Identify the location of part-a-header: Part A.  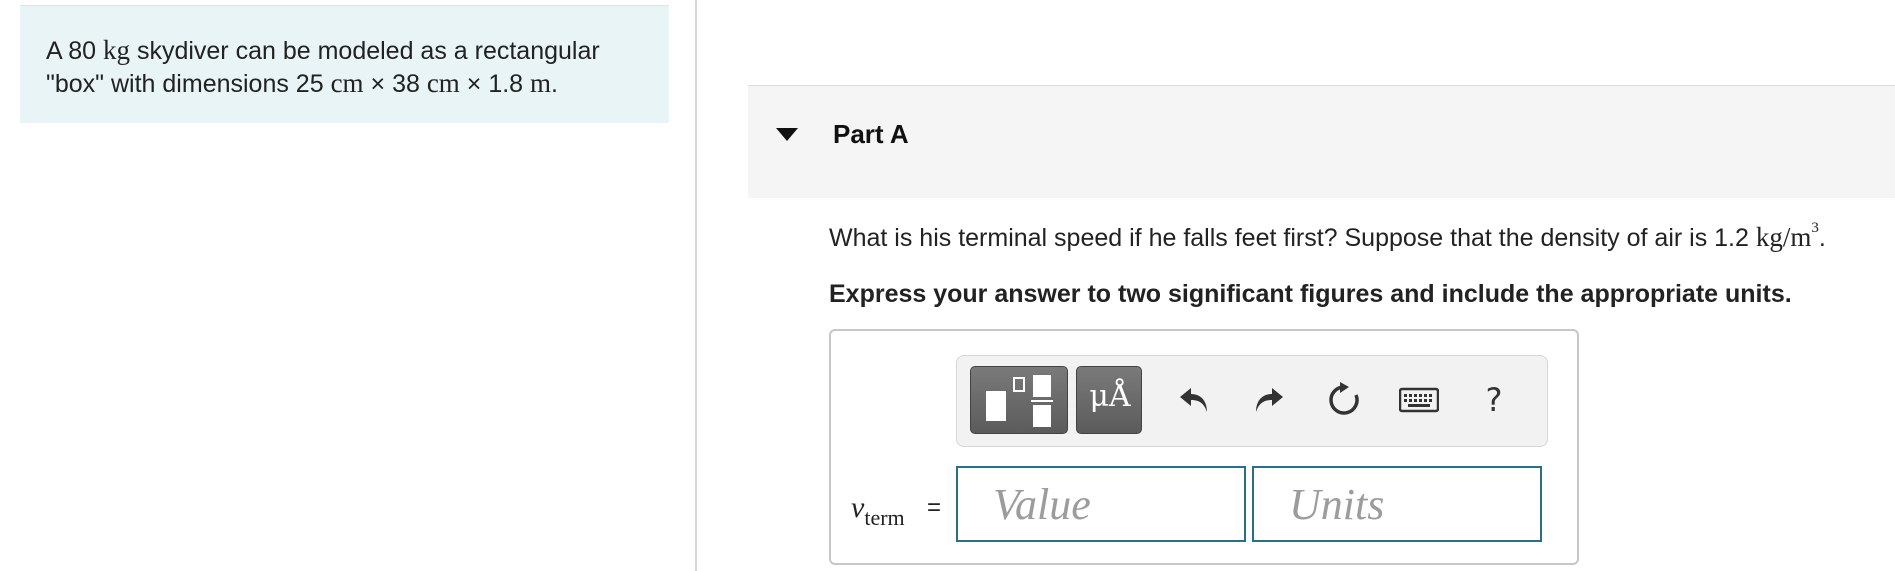
(1321, 141).